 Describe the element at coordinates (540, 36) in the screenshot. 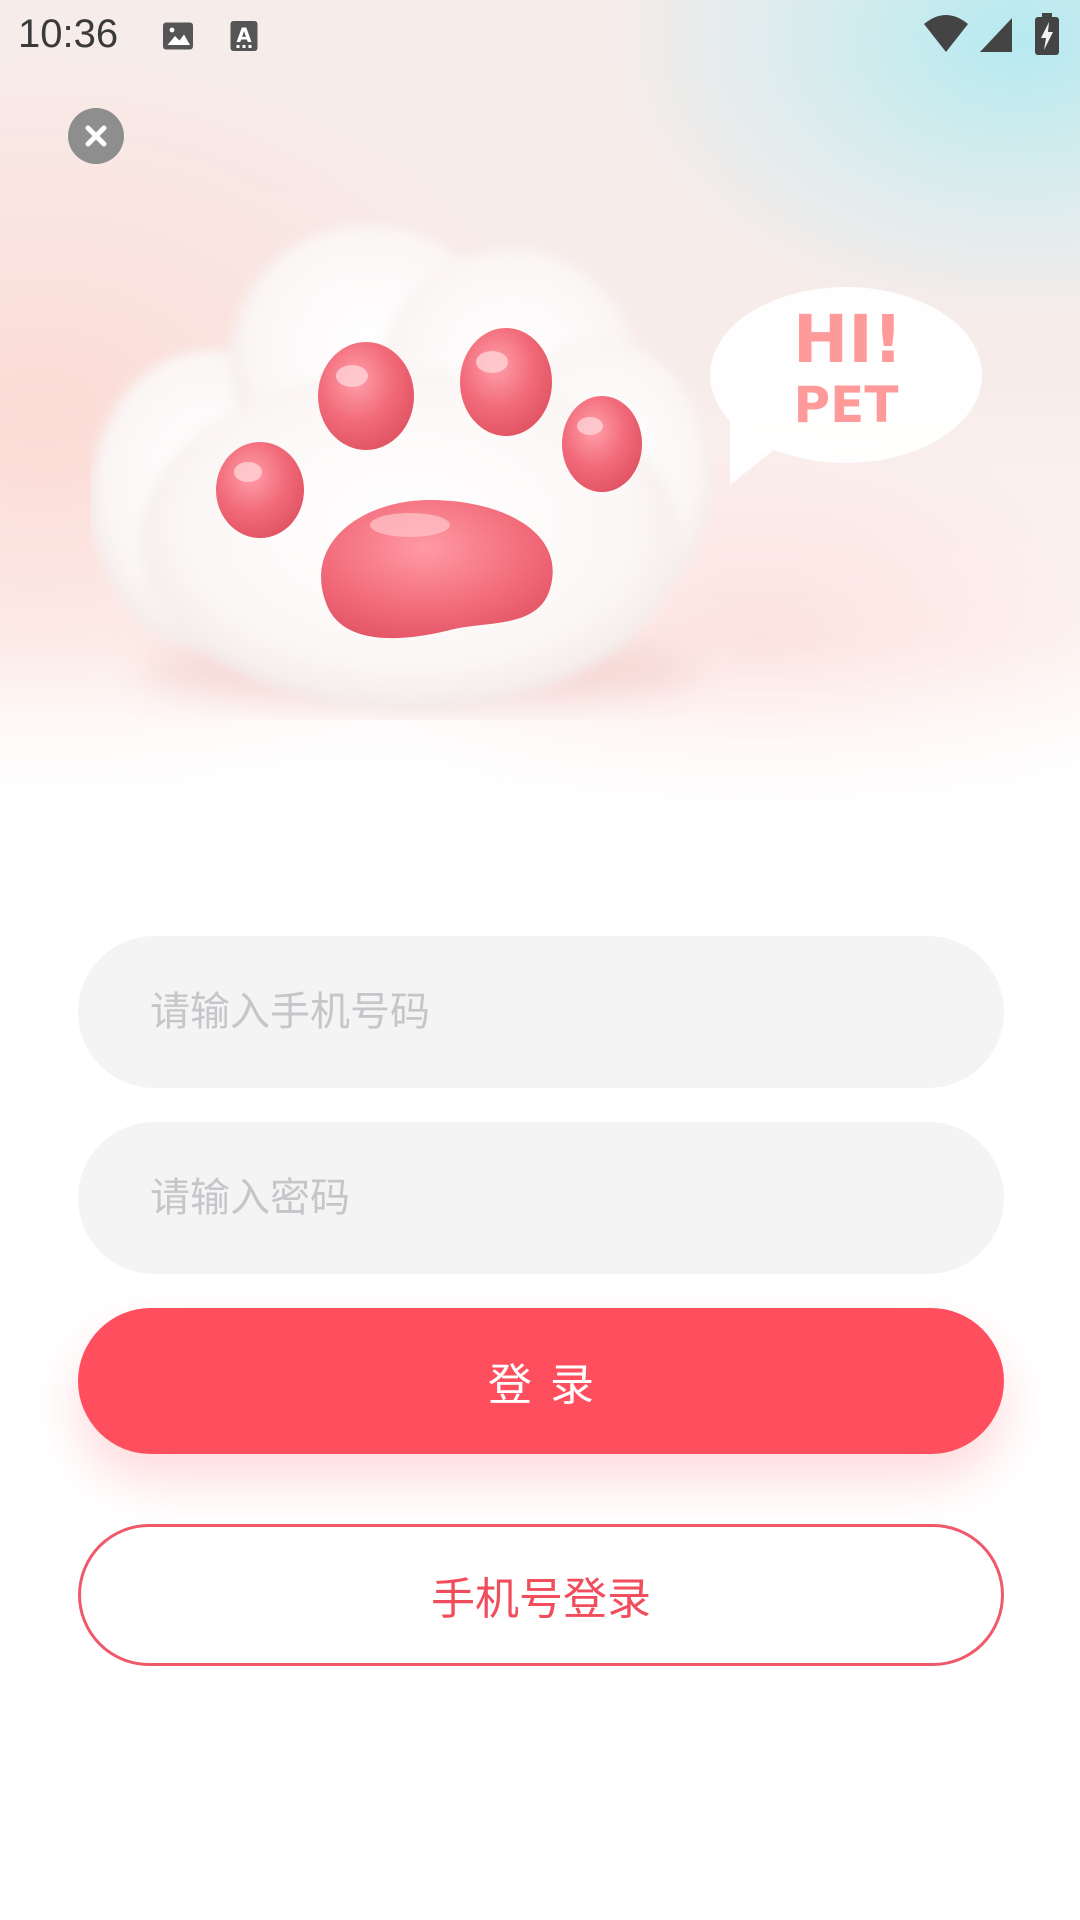

I see `status-bar: 10:36 A` at that location.